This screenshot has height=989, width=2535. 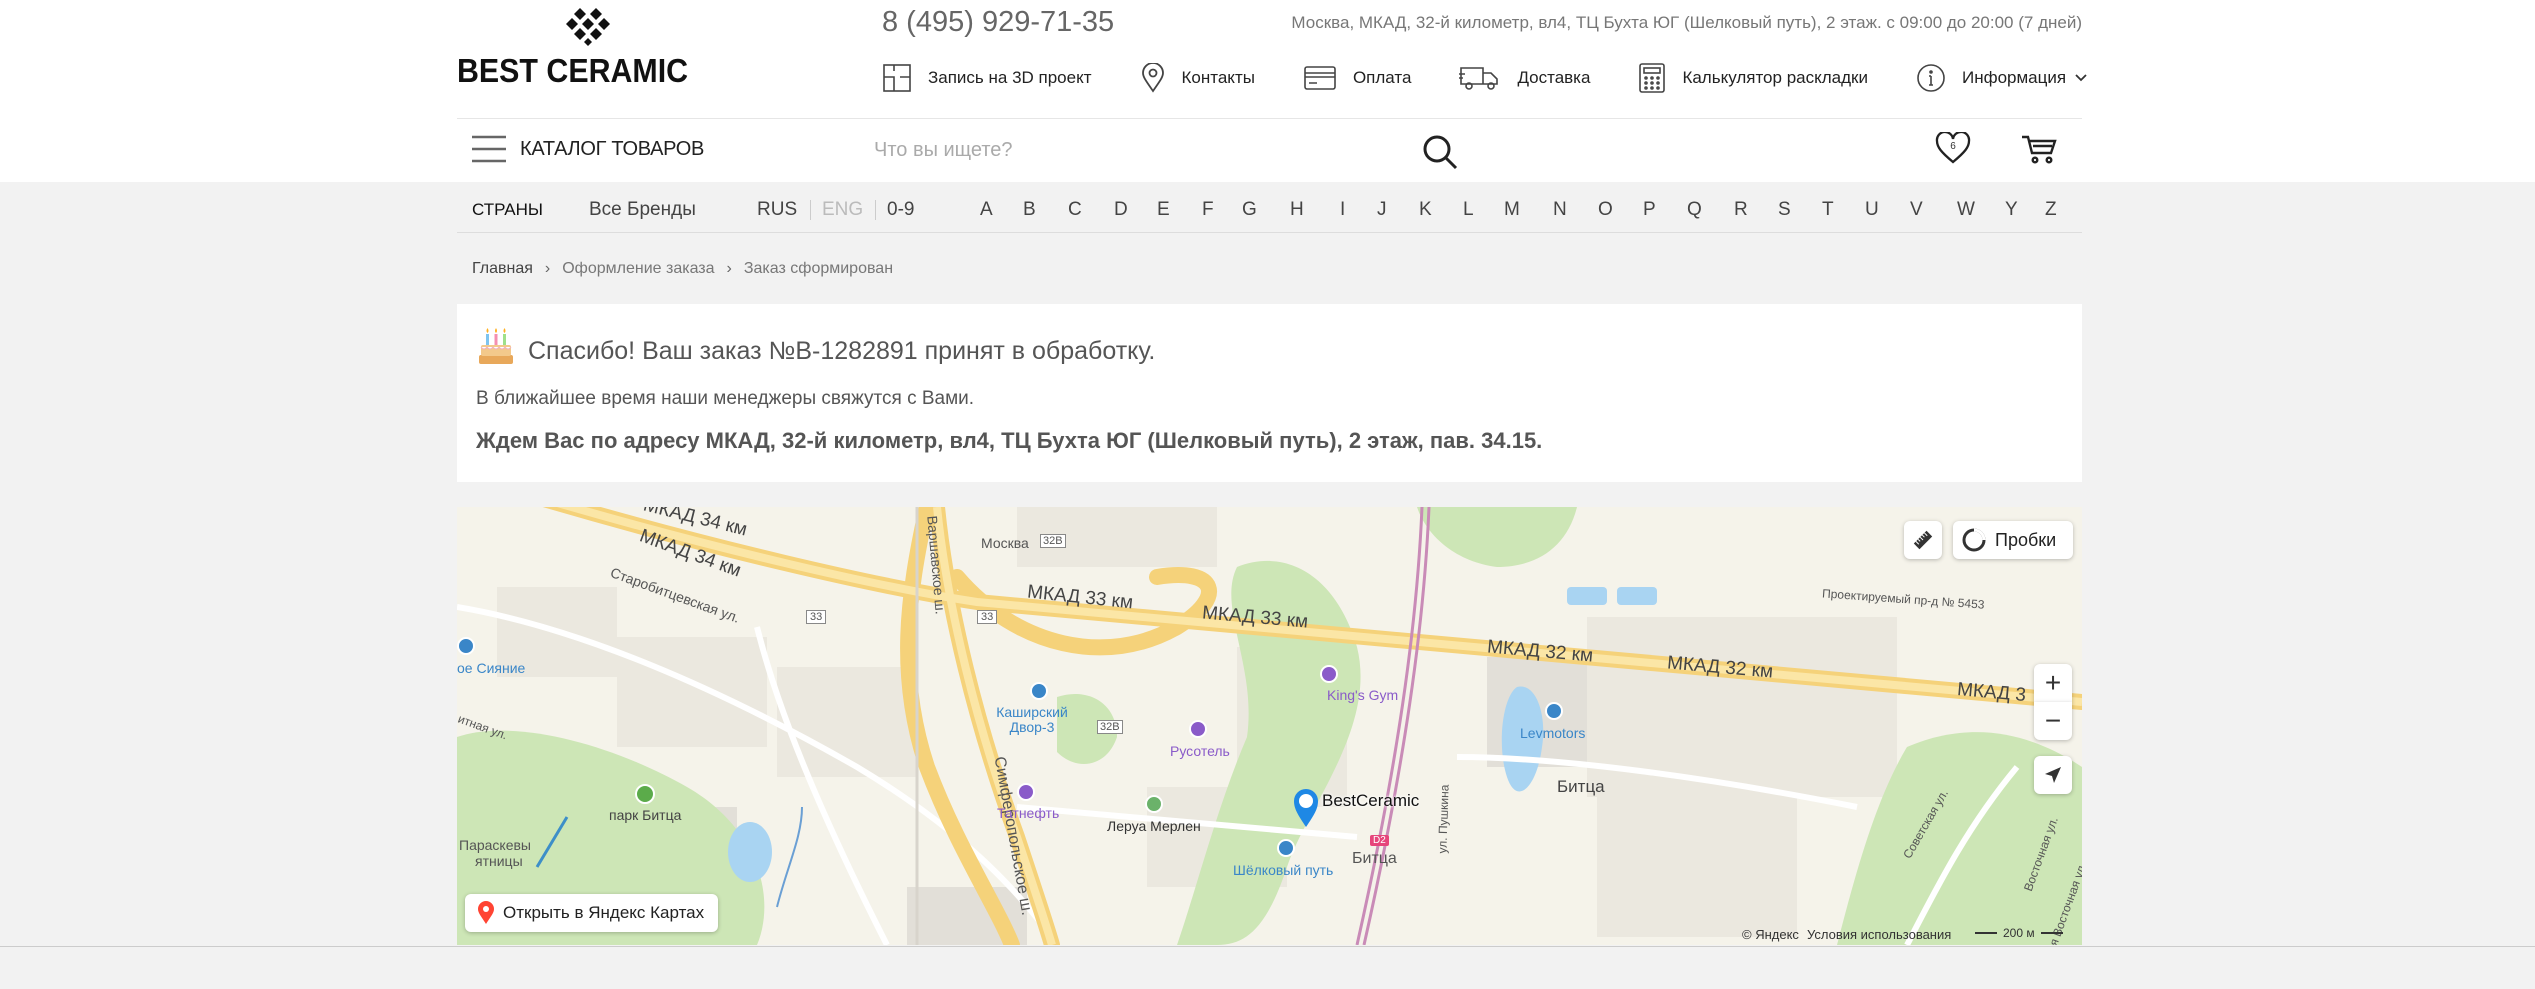 I want to click on scale-label: 200 м, so click(x=2019, y=933).